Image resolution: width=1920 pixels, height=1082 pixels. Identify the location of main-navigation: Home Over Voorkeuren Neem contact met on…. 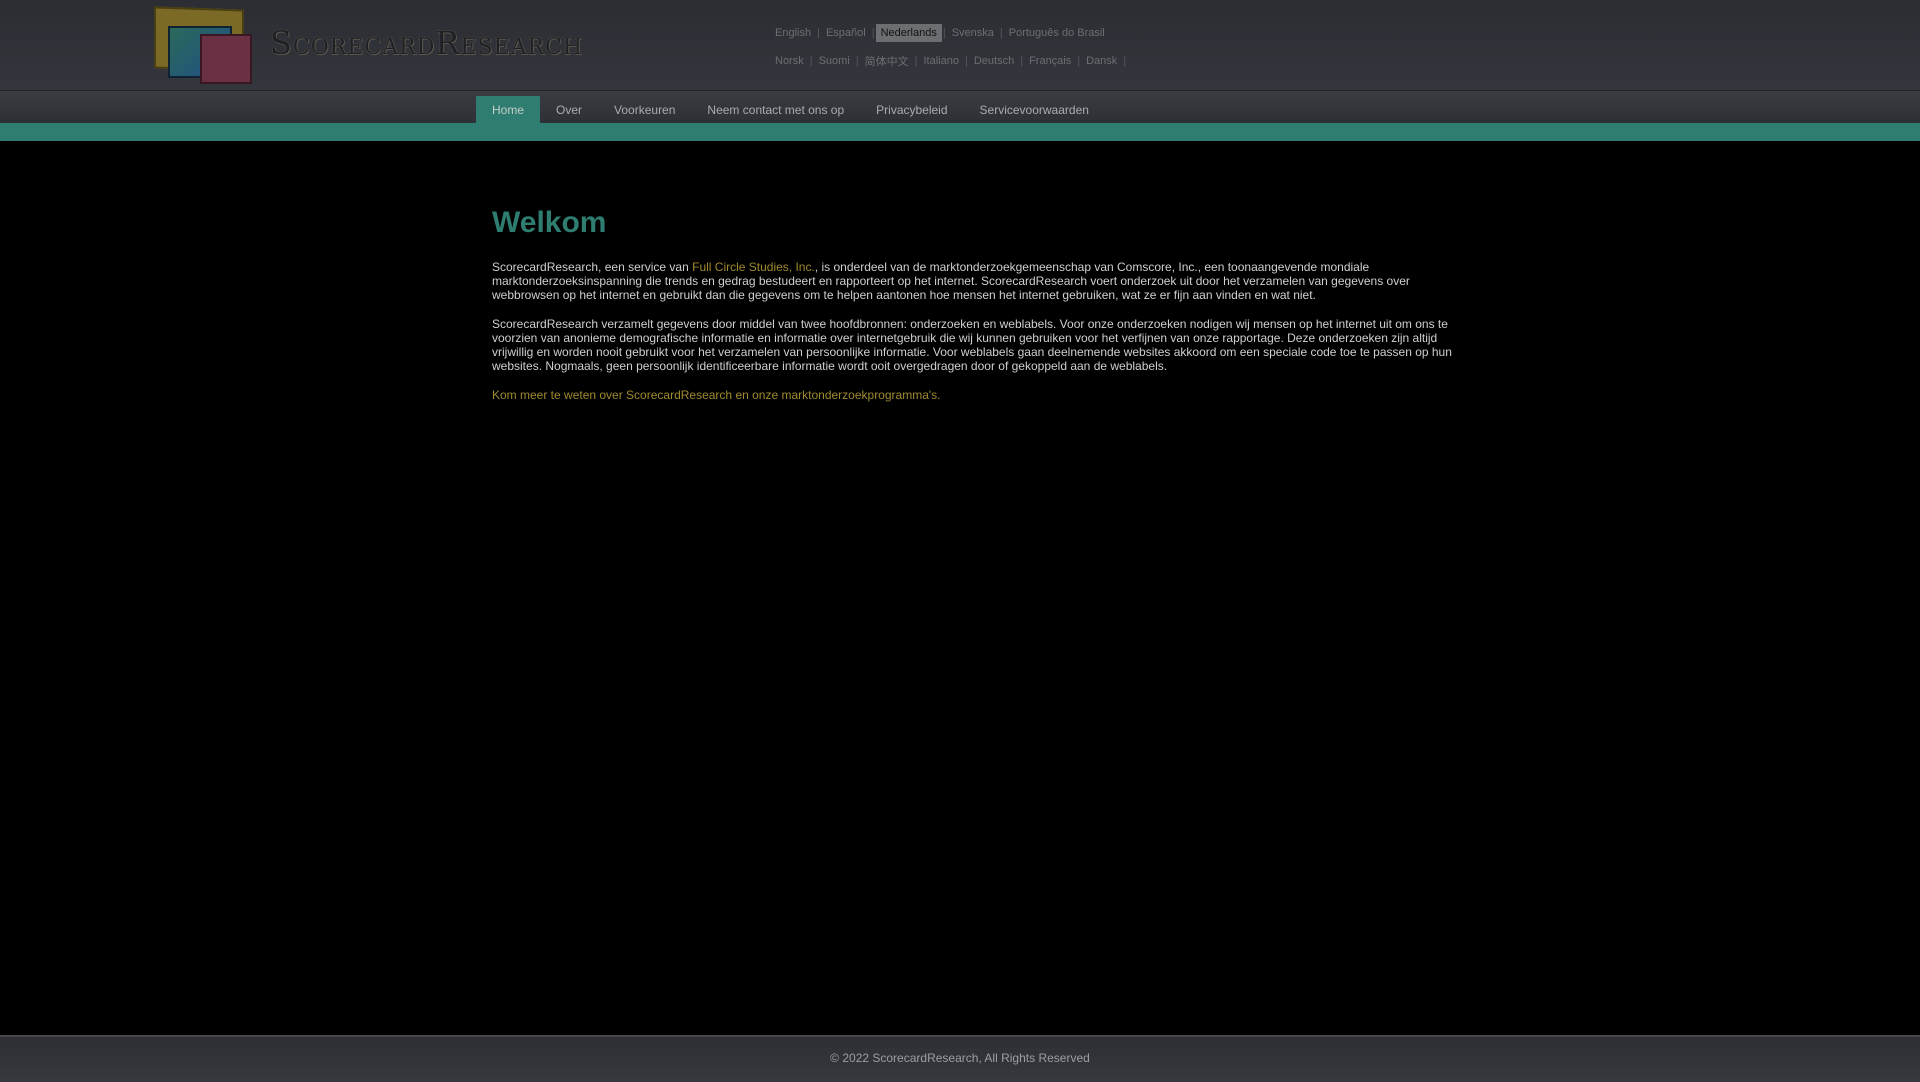
(960, 107).